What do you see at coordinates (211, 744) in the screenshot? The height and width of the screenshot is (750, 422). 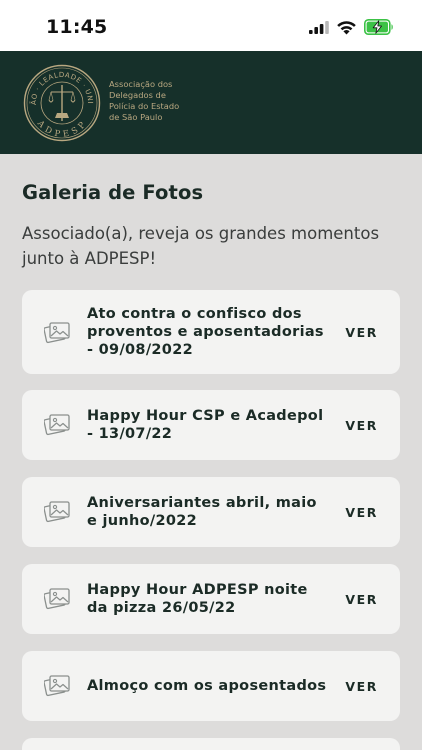 I see `gallery-card-partial` at bounding box center [211, 744].